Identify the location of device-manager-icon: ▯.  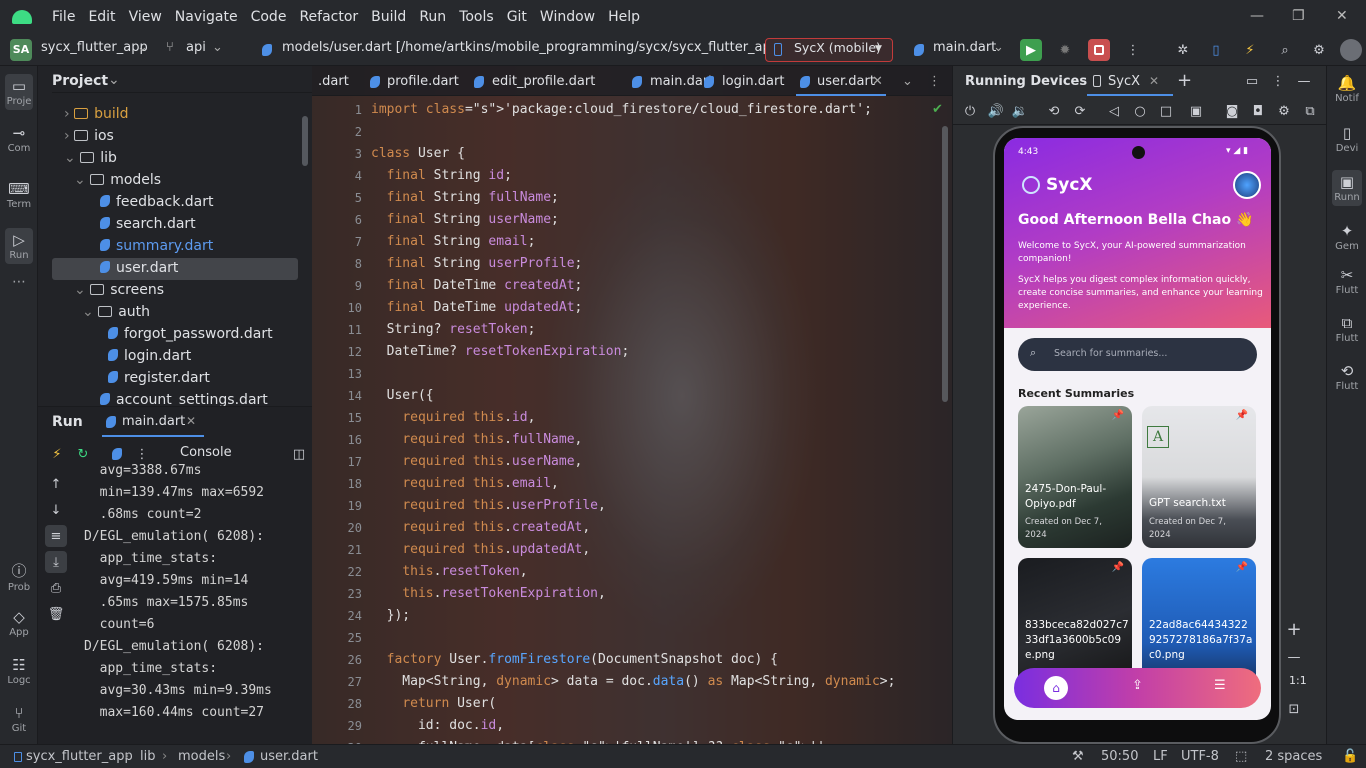
(1216, 50).